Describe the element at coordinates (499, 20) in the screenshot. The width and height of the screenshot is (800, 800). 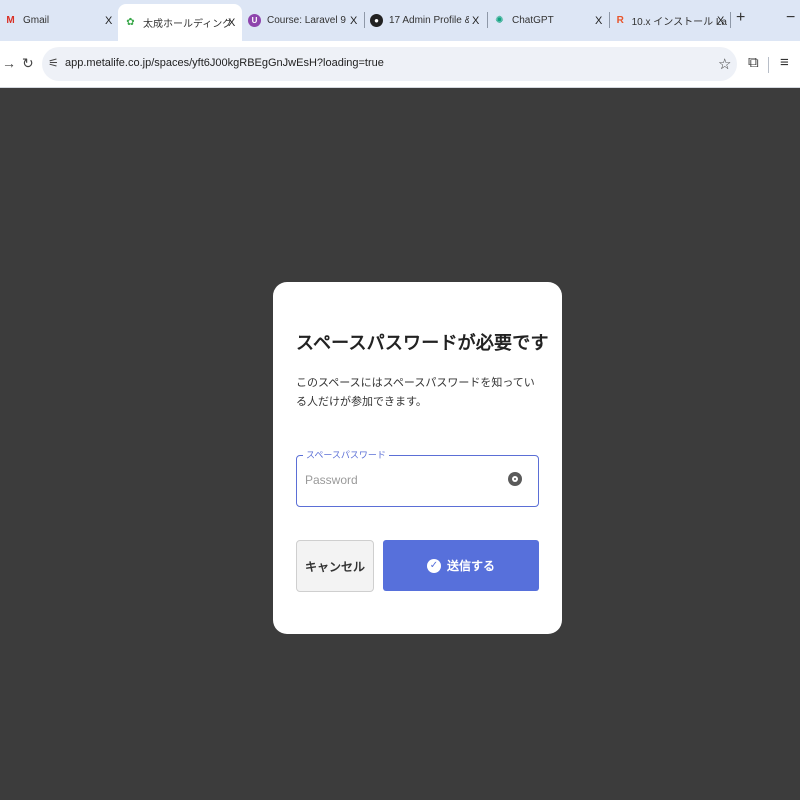
I see `chatgpt-icon: ✺` at that location.